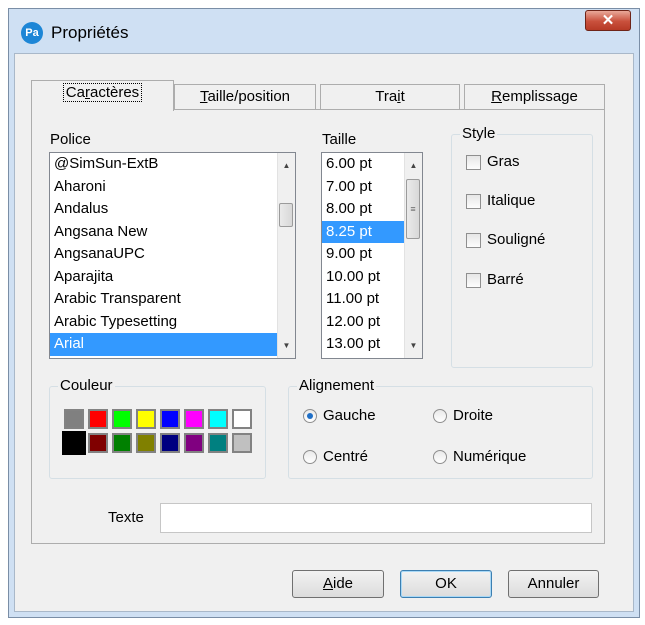  Describe the element at coordinates (413, 255) in the screenshot. I see `size-scrollbar: ▲ ≡ ▼` at that location.